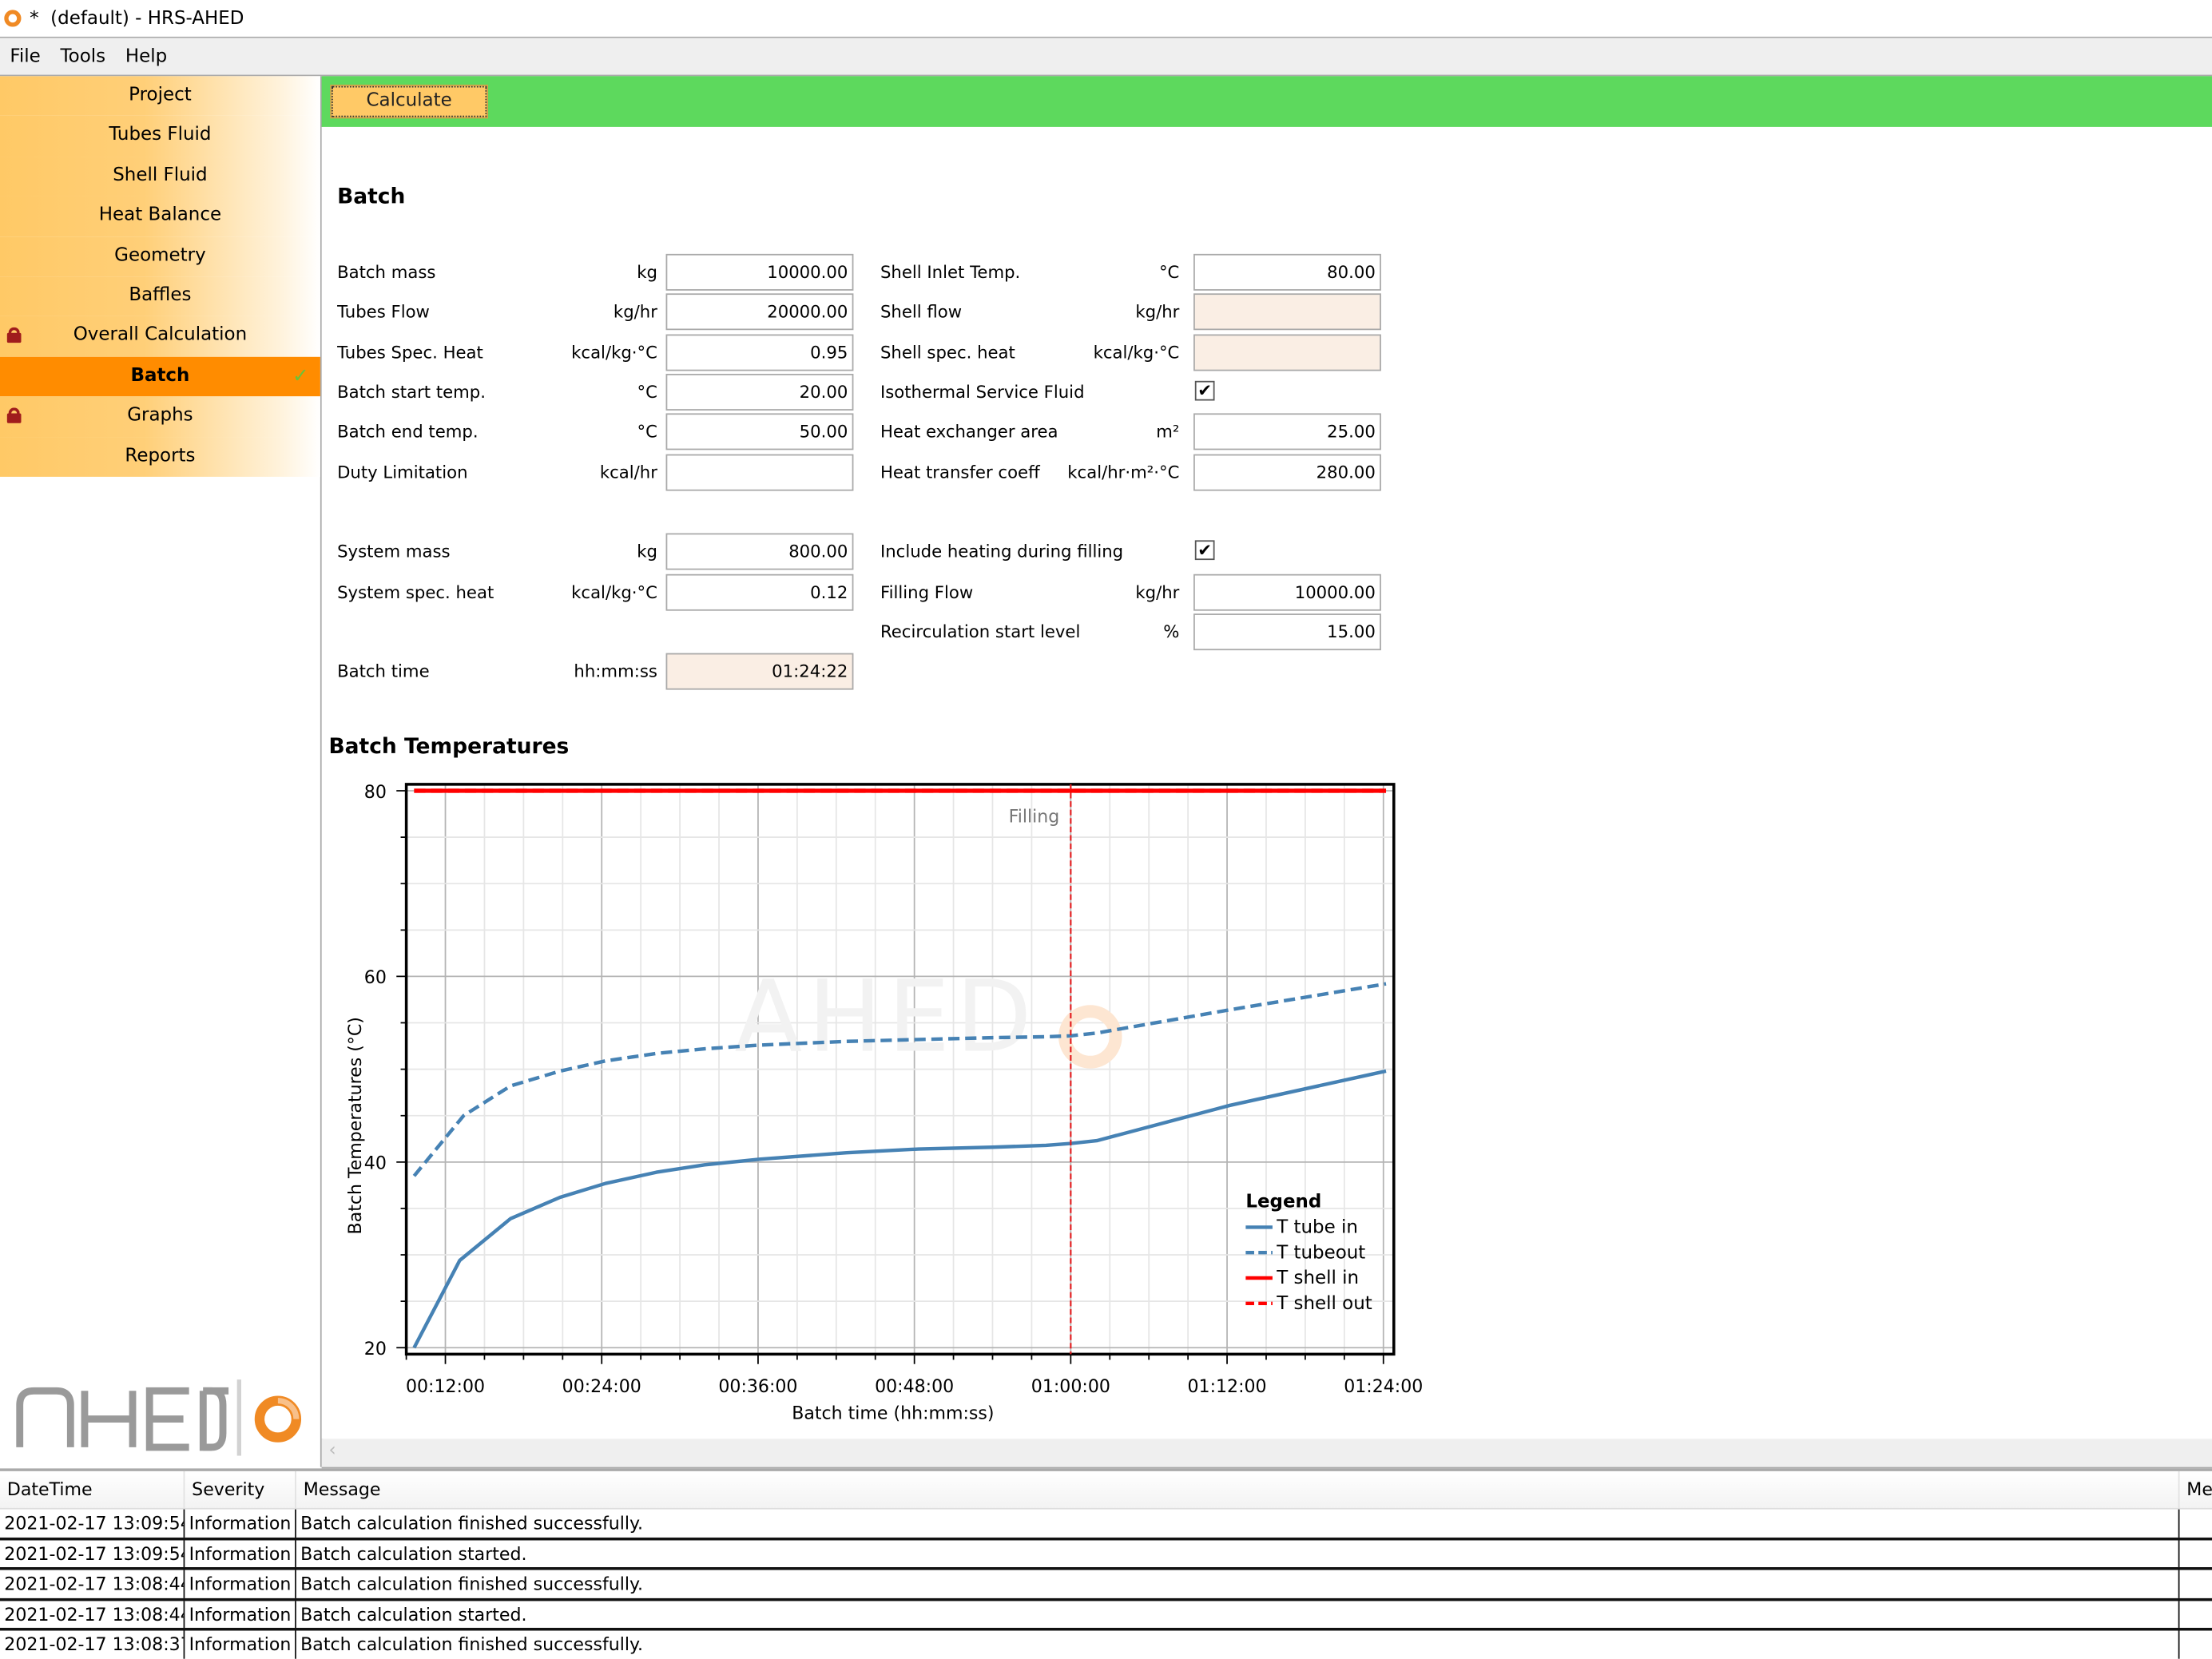 This screenshot has width=2212, height=1659. What do you see at coordinates (160, 456) in the screenshot?
I see `sidebar-item-reports: Reports` at bounding box center [160, 456].